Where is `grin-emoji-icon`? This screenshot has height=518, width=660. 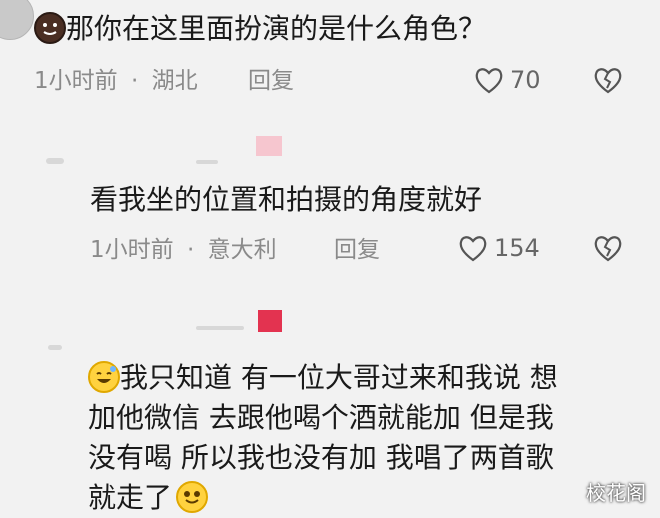
grin-emoji-icon is located at coordinates (192, 497).